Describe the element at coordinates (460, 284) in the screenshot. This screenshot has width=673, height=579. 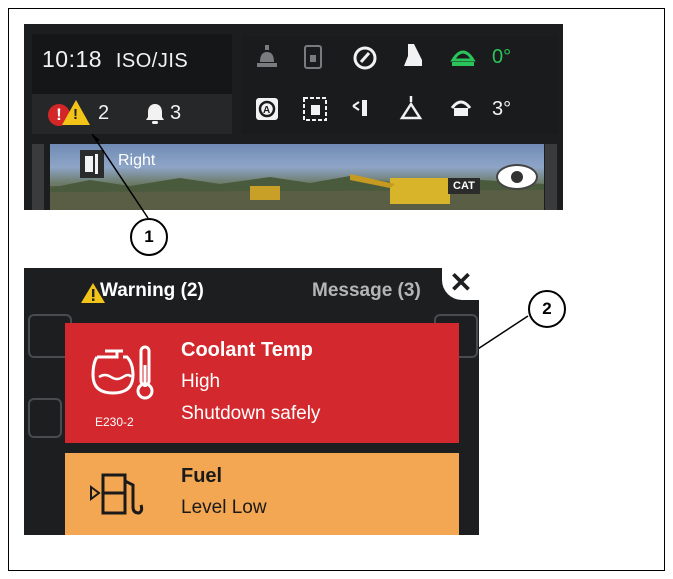
I see `close-button: ✕` at that location.